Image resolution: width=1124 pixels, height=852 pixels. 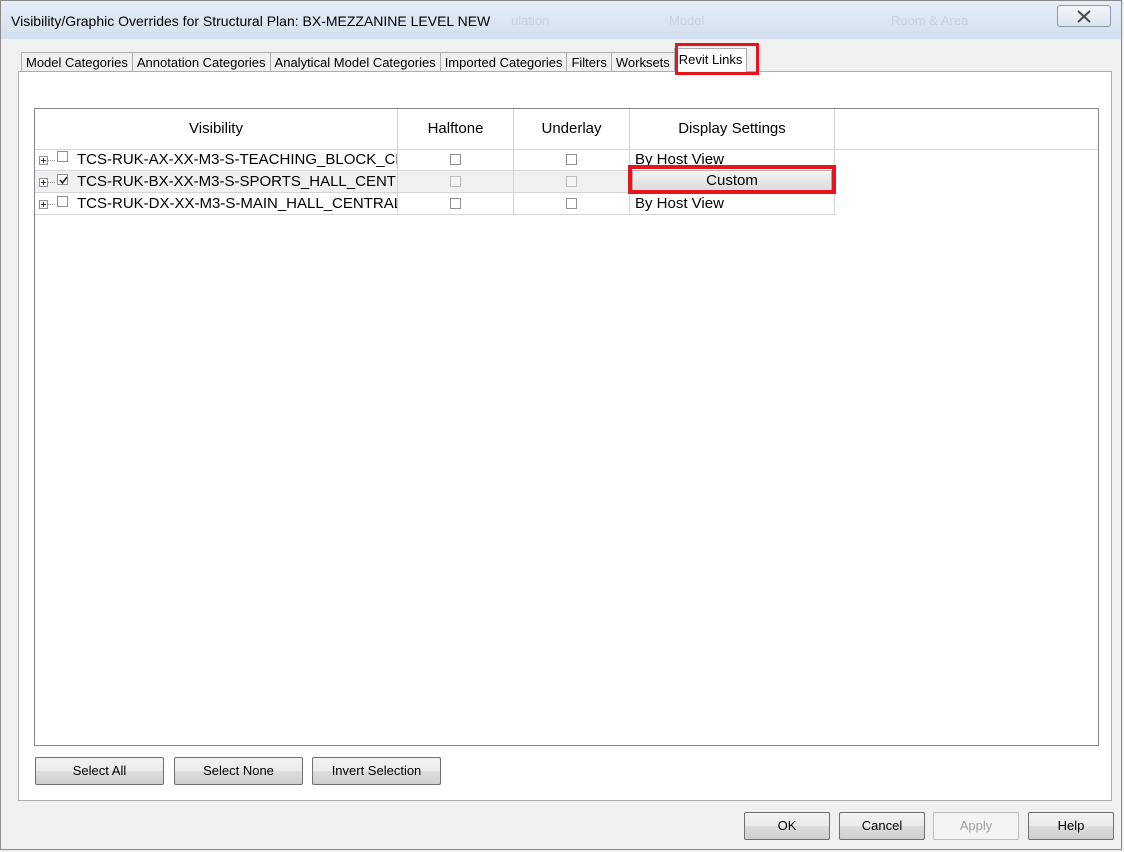 I want to click on ok-button: OK, so click(x=787, y=826).